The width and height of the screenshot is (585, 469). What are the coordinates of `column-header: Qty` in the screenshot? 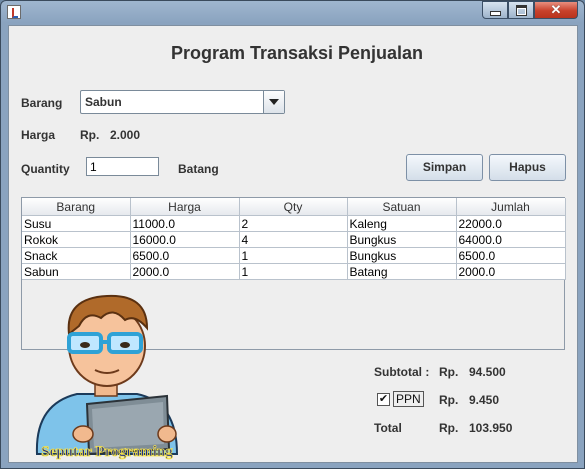 It's located at (293, 207).